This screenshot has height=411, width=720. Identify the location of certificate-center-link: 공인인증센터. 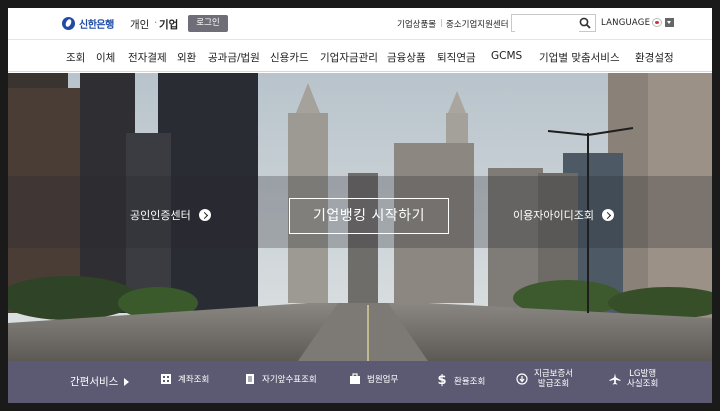
(170, 215).